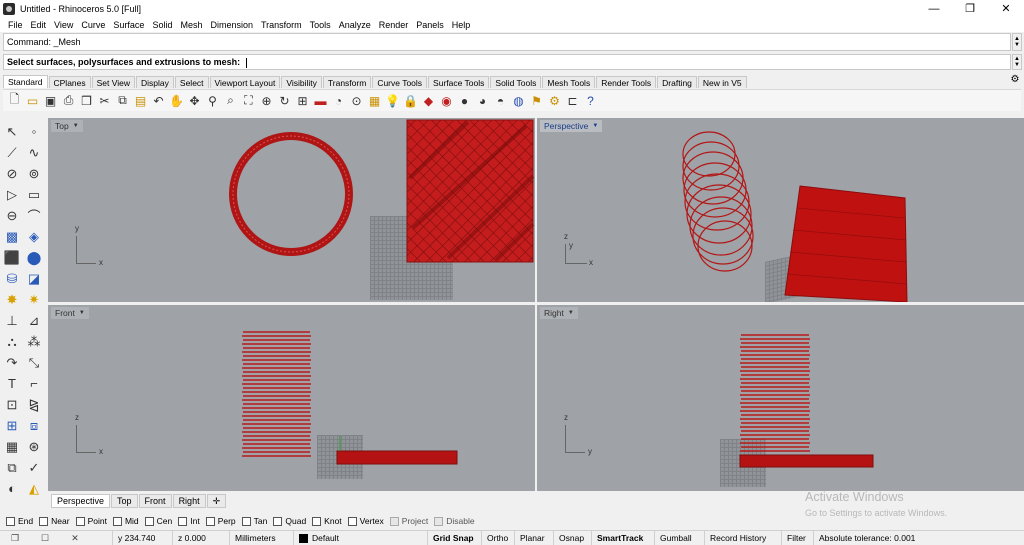  I want to click on rectangle-icon: ▭, so click(34, 194).